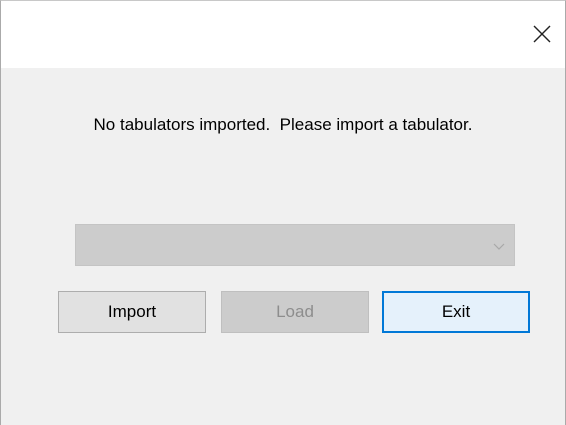 The width and height of the screenshot is (566, 425). What do you see at coordinates (456, 312) in the screenshot?
I see `exit-button: Exit` at bounding box center [456, 312].